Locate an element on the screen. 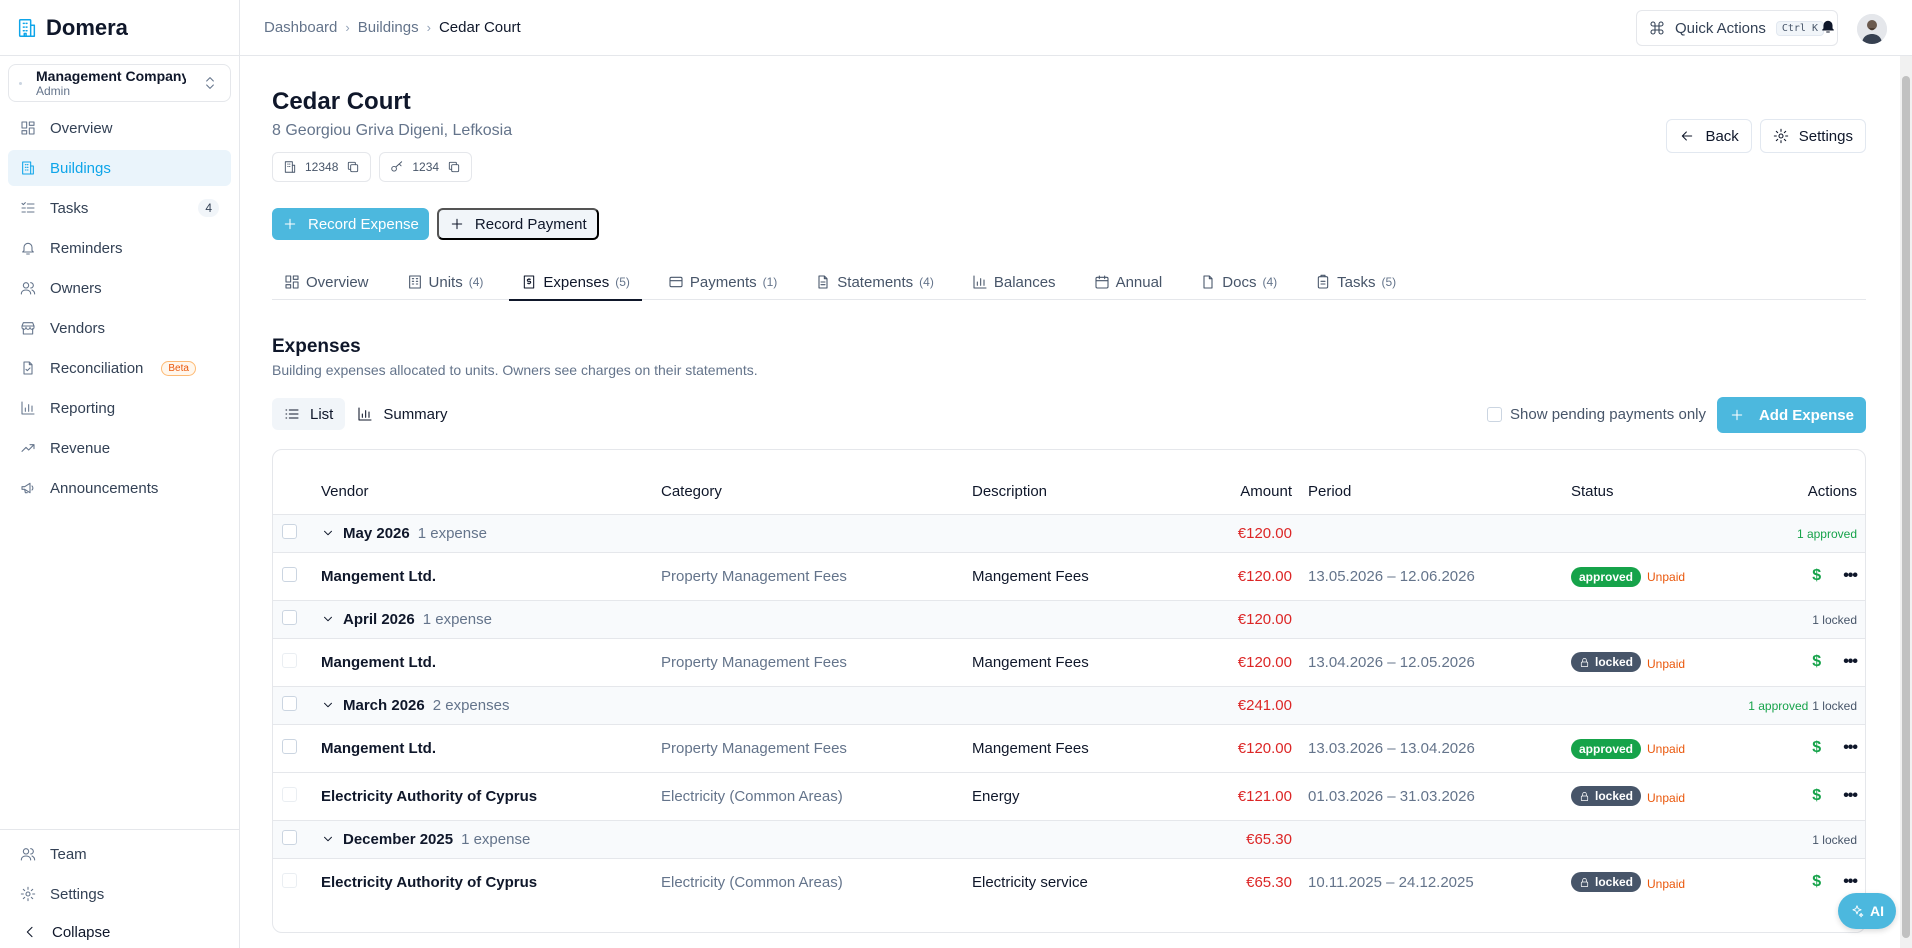  tab-balances: Balances is located at coordinates (1014, 282).